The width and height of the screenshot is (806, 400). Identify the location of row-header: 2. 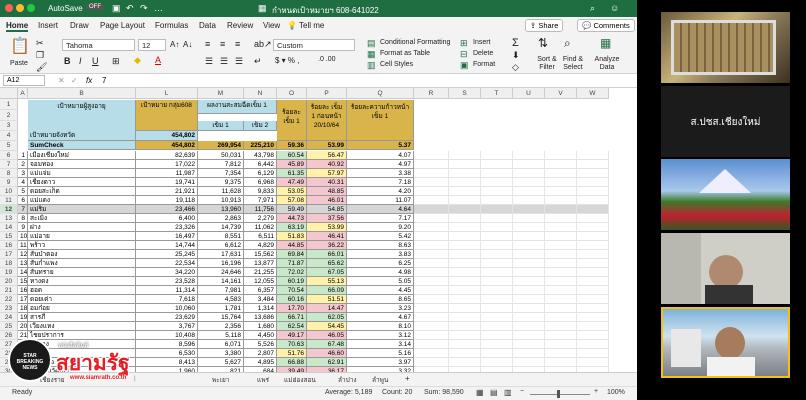
(9, 115).